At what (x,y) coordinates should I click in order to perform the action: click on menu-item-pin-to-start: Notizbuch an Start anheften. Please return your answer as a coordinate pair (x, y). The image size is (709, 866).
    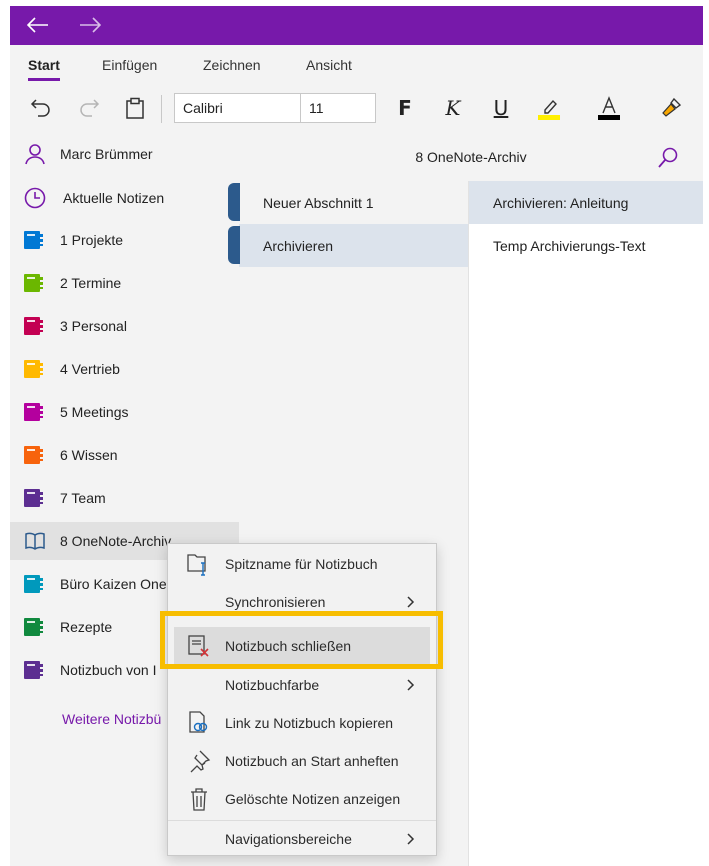
    Looking at the image, I should click on (302, 761).